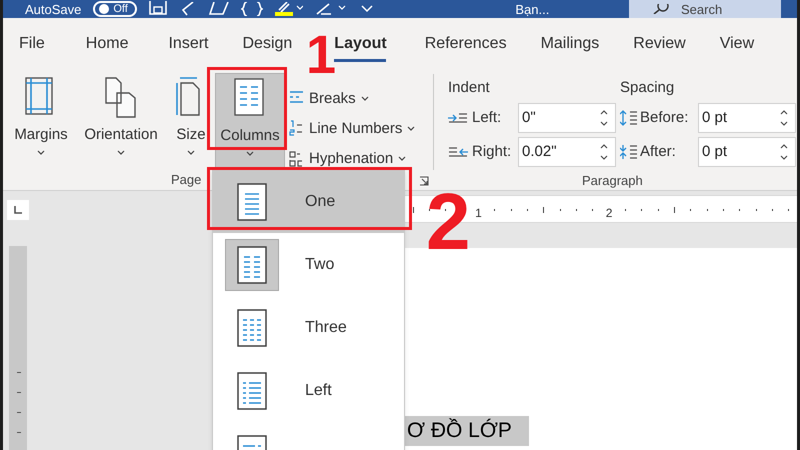 Image resolution: width=800 pixels, height=450 pixels. I want to click on ribbon-tab: Mailings, so click(570, 44).